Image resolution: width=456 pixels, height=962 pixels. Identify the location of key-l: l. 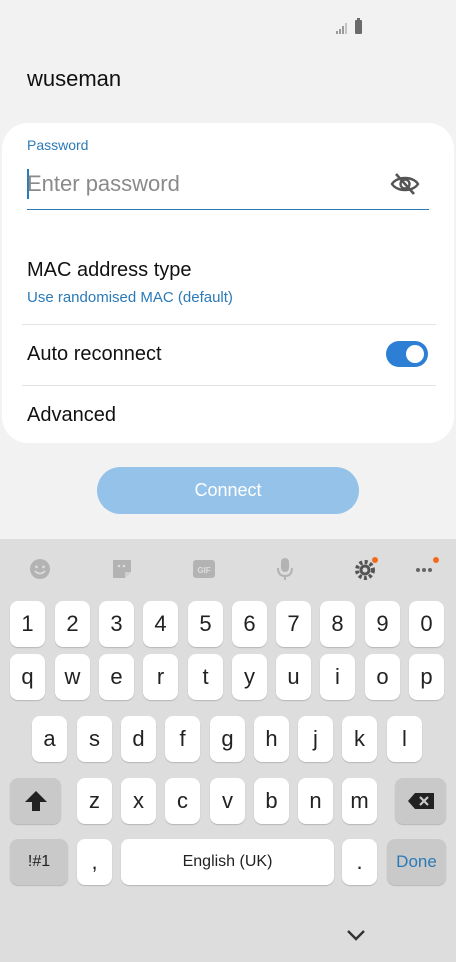
(404, 739).